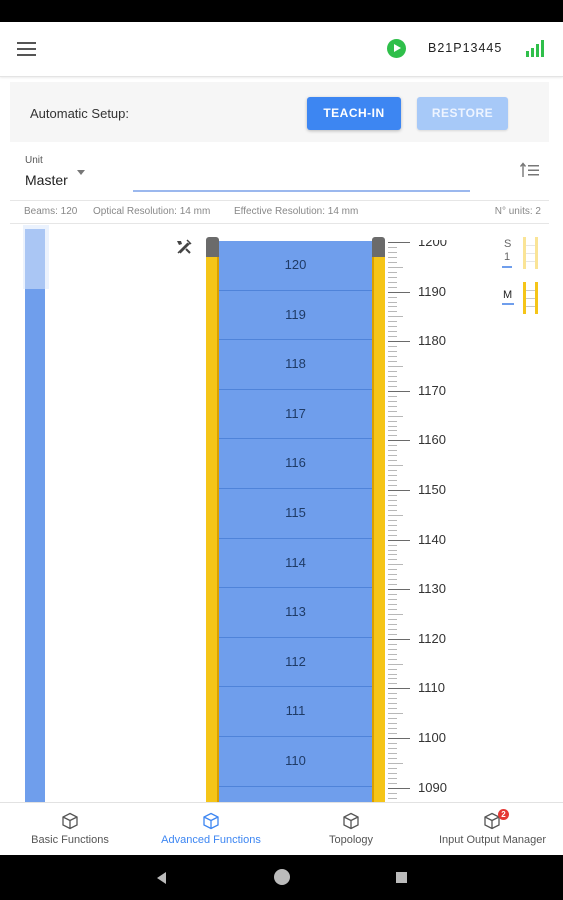  I want to click on beam-row: 119, so click(295, 315).